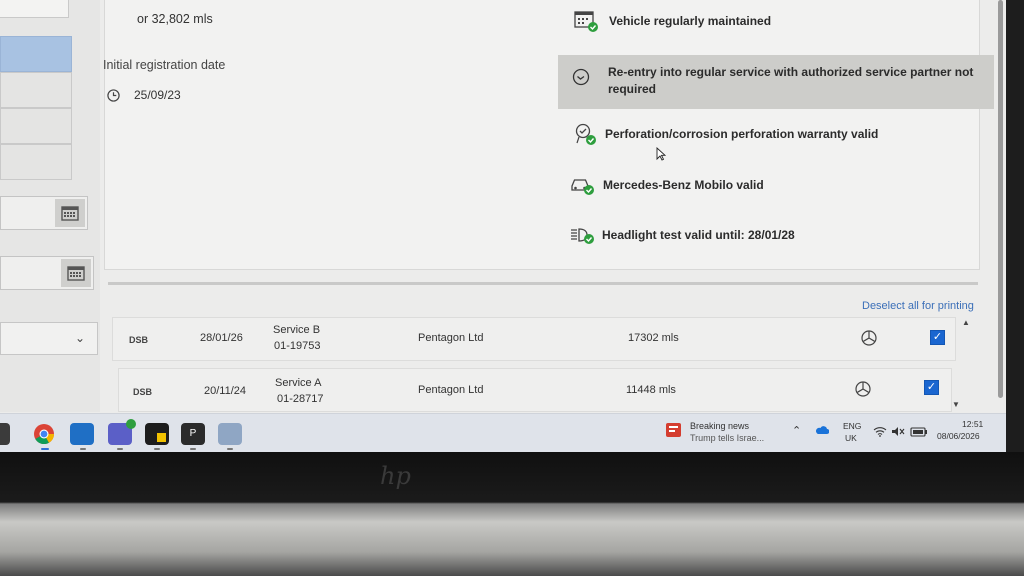  What do you see at coordinates (852, 426) in the screenshot?
I see `language-indicator: ENG` at bounding box center [852, 426].